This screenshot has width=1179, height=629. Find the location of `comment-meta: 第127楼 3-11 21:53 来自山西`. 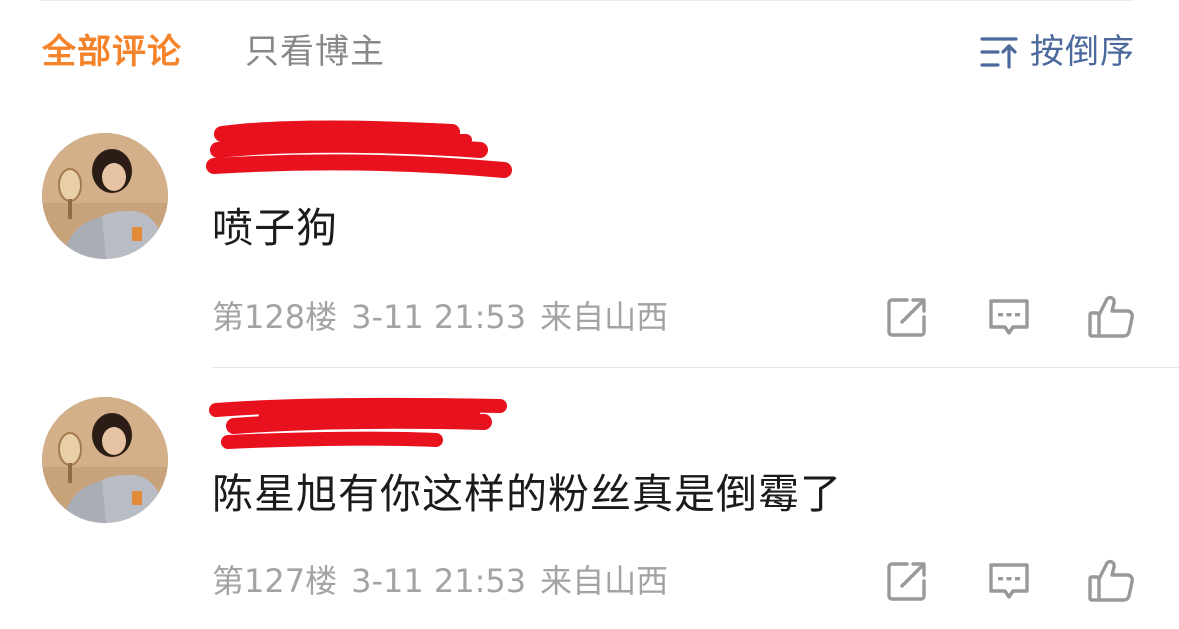

comment-meta: 第127楼 3-11 21:53 来自山西 is located at coordinates (447, 581).